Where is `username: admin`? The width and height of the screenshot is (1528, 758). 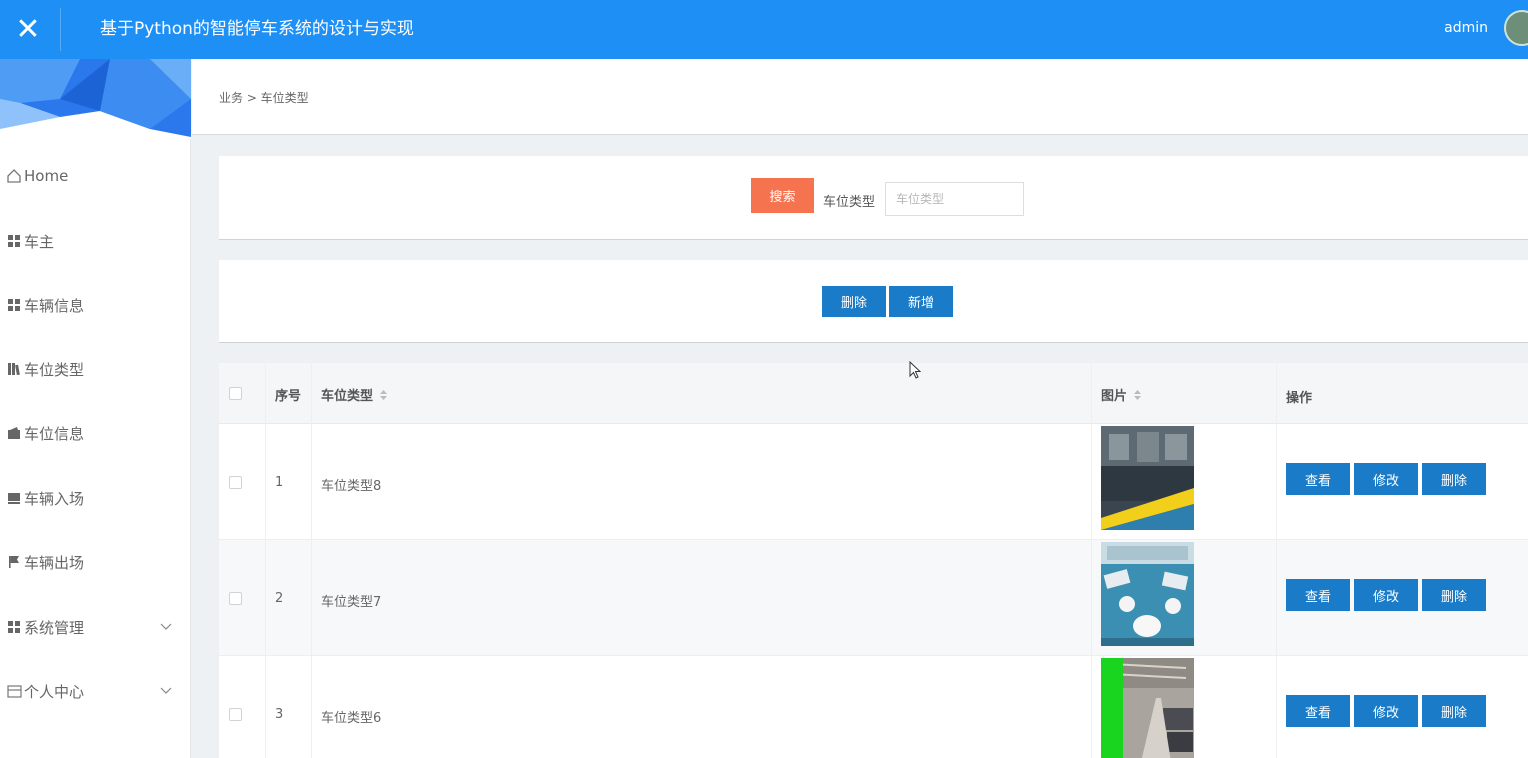
username: admin is located at coordinates (1466, 28).